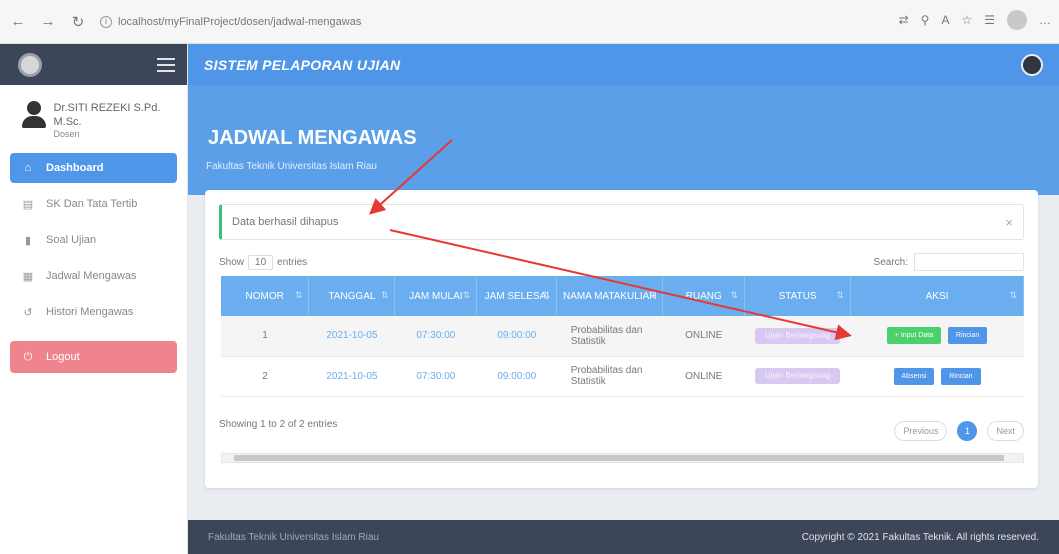 The width and height of the screenshot is (1059, 554). What do you see at coordinates (967, 431) in the screenshot?
I see `page-1-button: 1` at bounding box center [967, 431].